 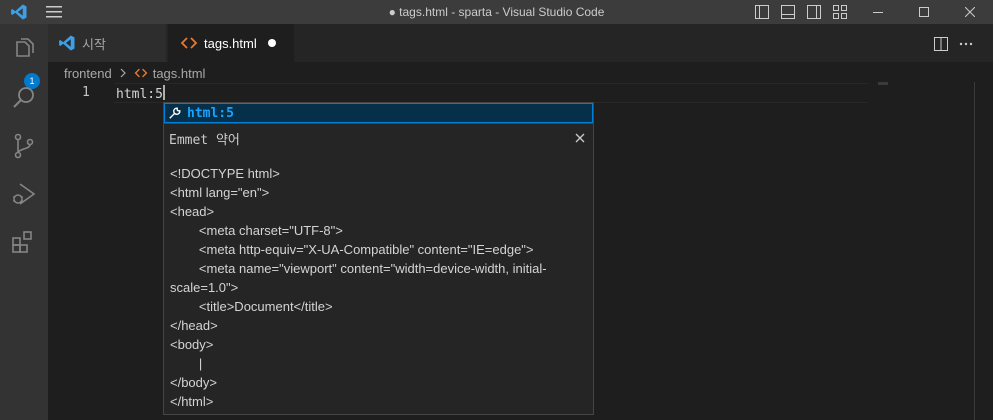 I want to click on tab-label: tags.html, so click(x=230, y=43).